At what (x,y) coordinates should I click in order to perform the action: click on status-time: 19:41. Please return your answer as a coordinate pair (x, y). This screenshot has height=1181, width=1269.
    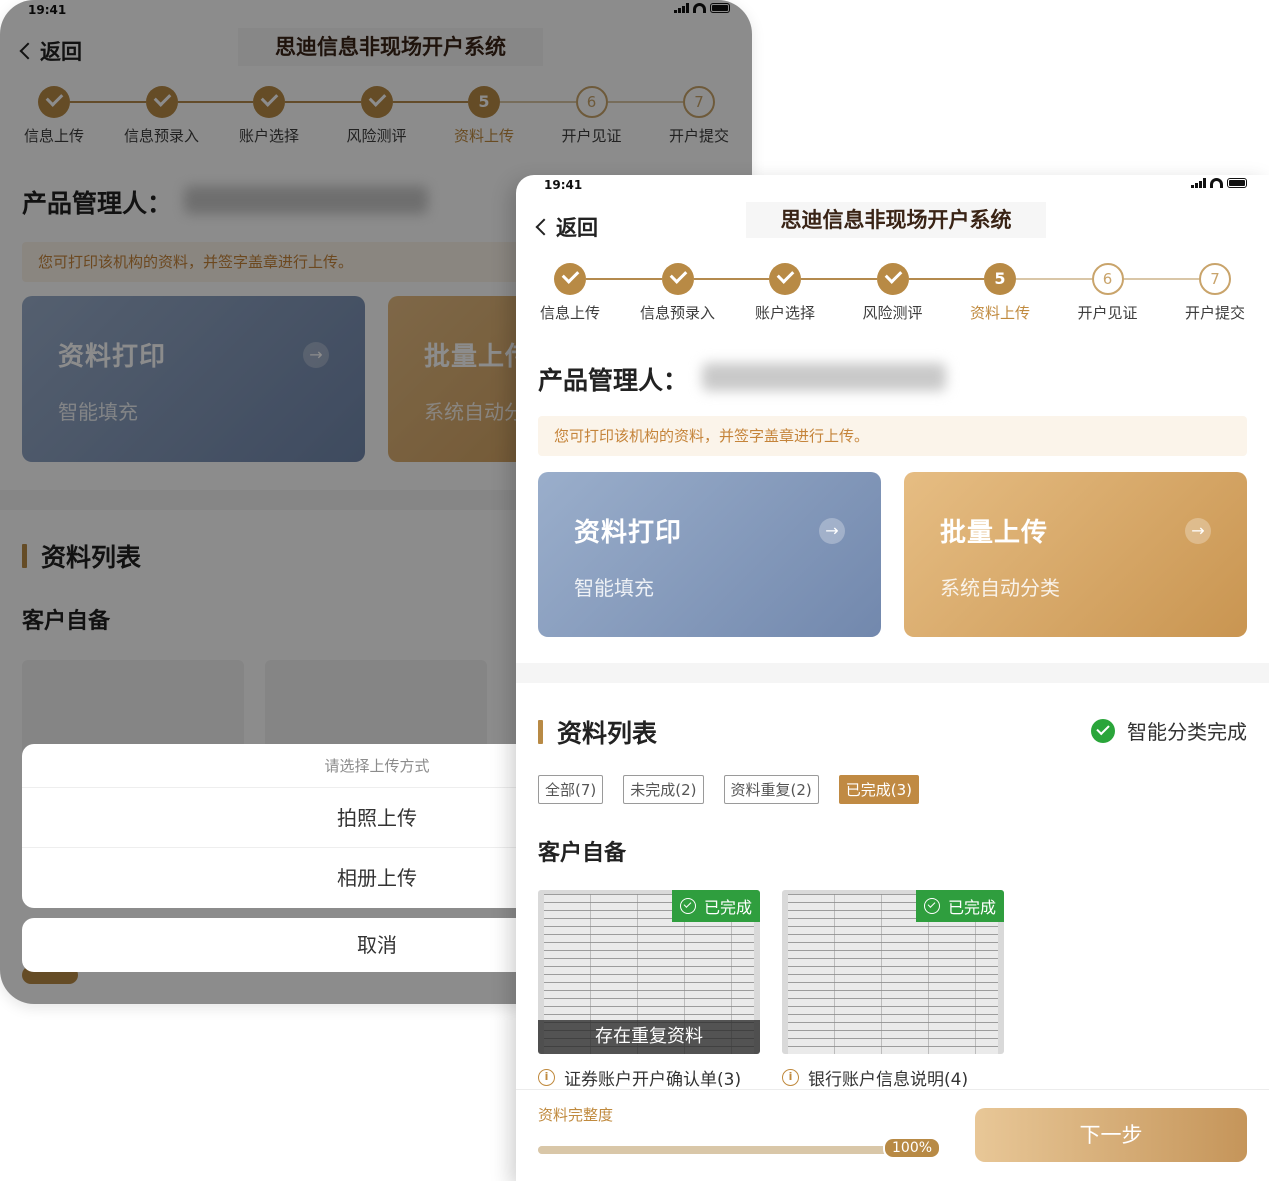
    Looking at the image, I should click on (563, 185).